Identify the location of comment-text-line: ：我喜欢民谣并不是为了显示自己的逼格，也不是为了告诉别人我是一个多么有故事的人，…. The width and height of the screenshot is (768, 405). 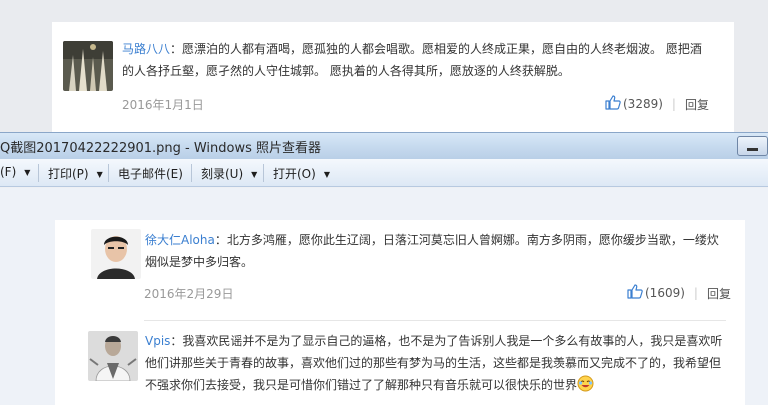
(446, 341).